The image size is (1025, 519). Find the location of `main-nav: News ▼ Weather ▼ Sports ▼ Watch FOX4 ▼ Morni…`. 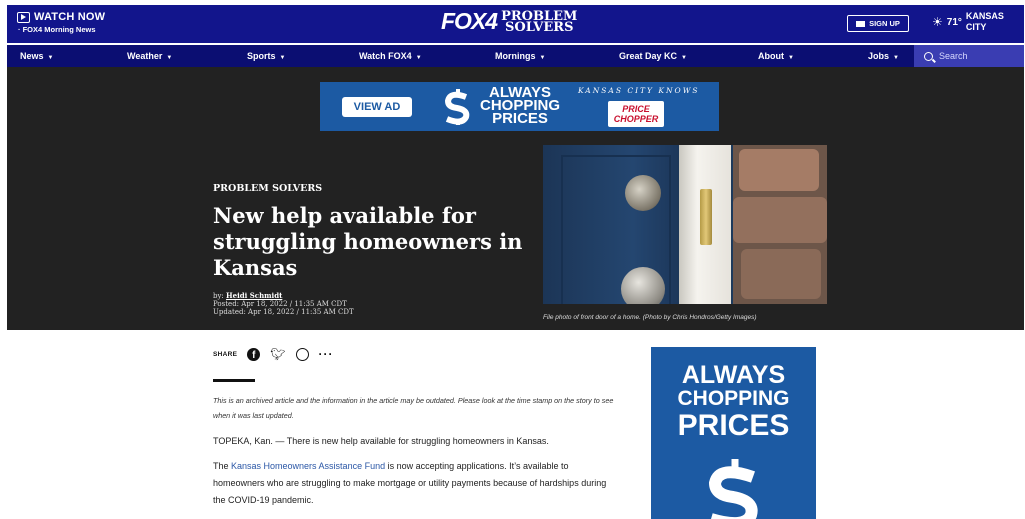

main-nav: News ▼ Weather ▼ Sports ▼ Watch FOX4 ▼ Morni… is located at coordinates (515, 56).